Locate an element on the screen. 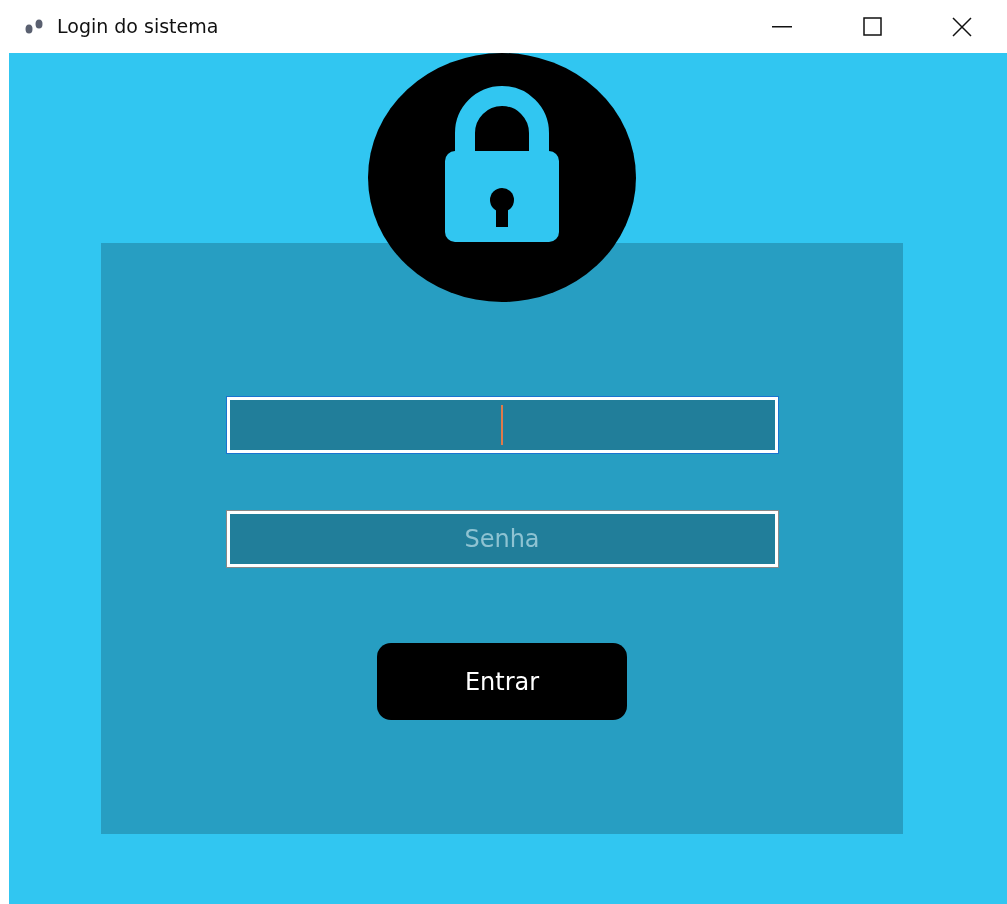  minimize-icon is located at coordinates (782, 26).